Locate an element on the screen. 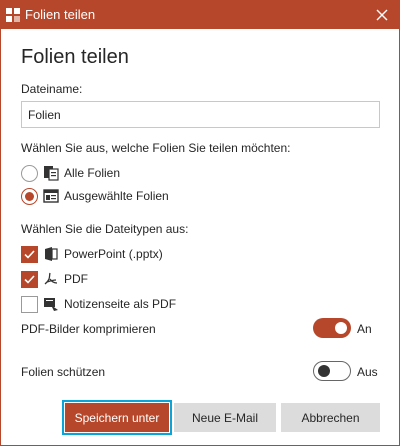  pptx-label: PowerPoint (.pptx) is located at coordinates (113, 254).